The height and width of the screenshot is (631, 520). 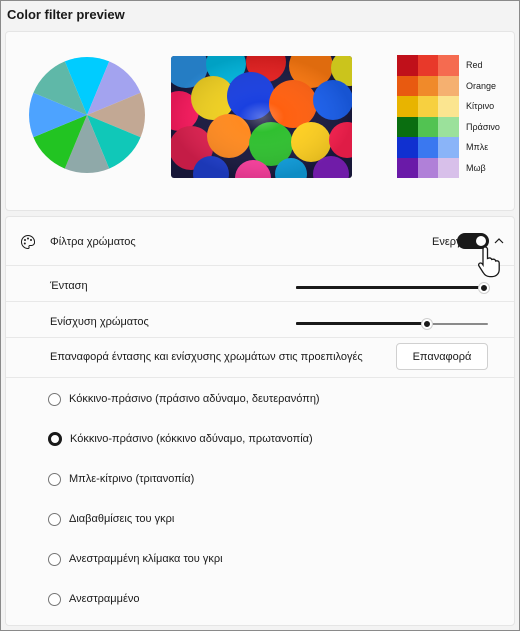 What do you see at coordinates (86, 115) in the screenshot?
I see `sample-pie-chart` at bounding box center [86, 115].